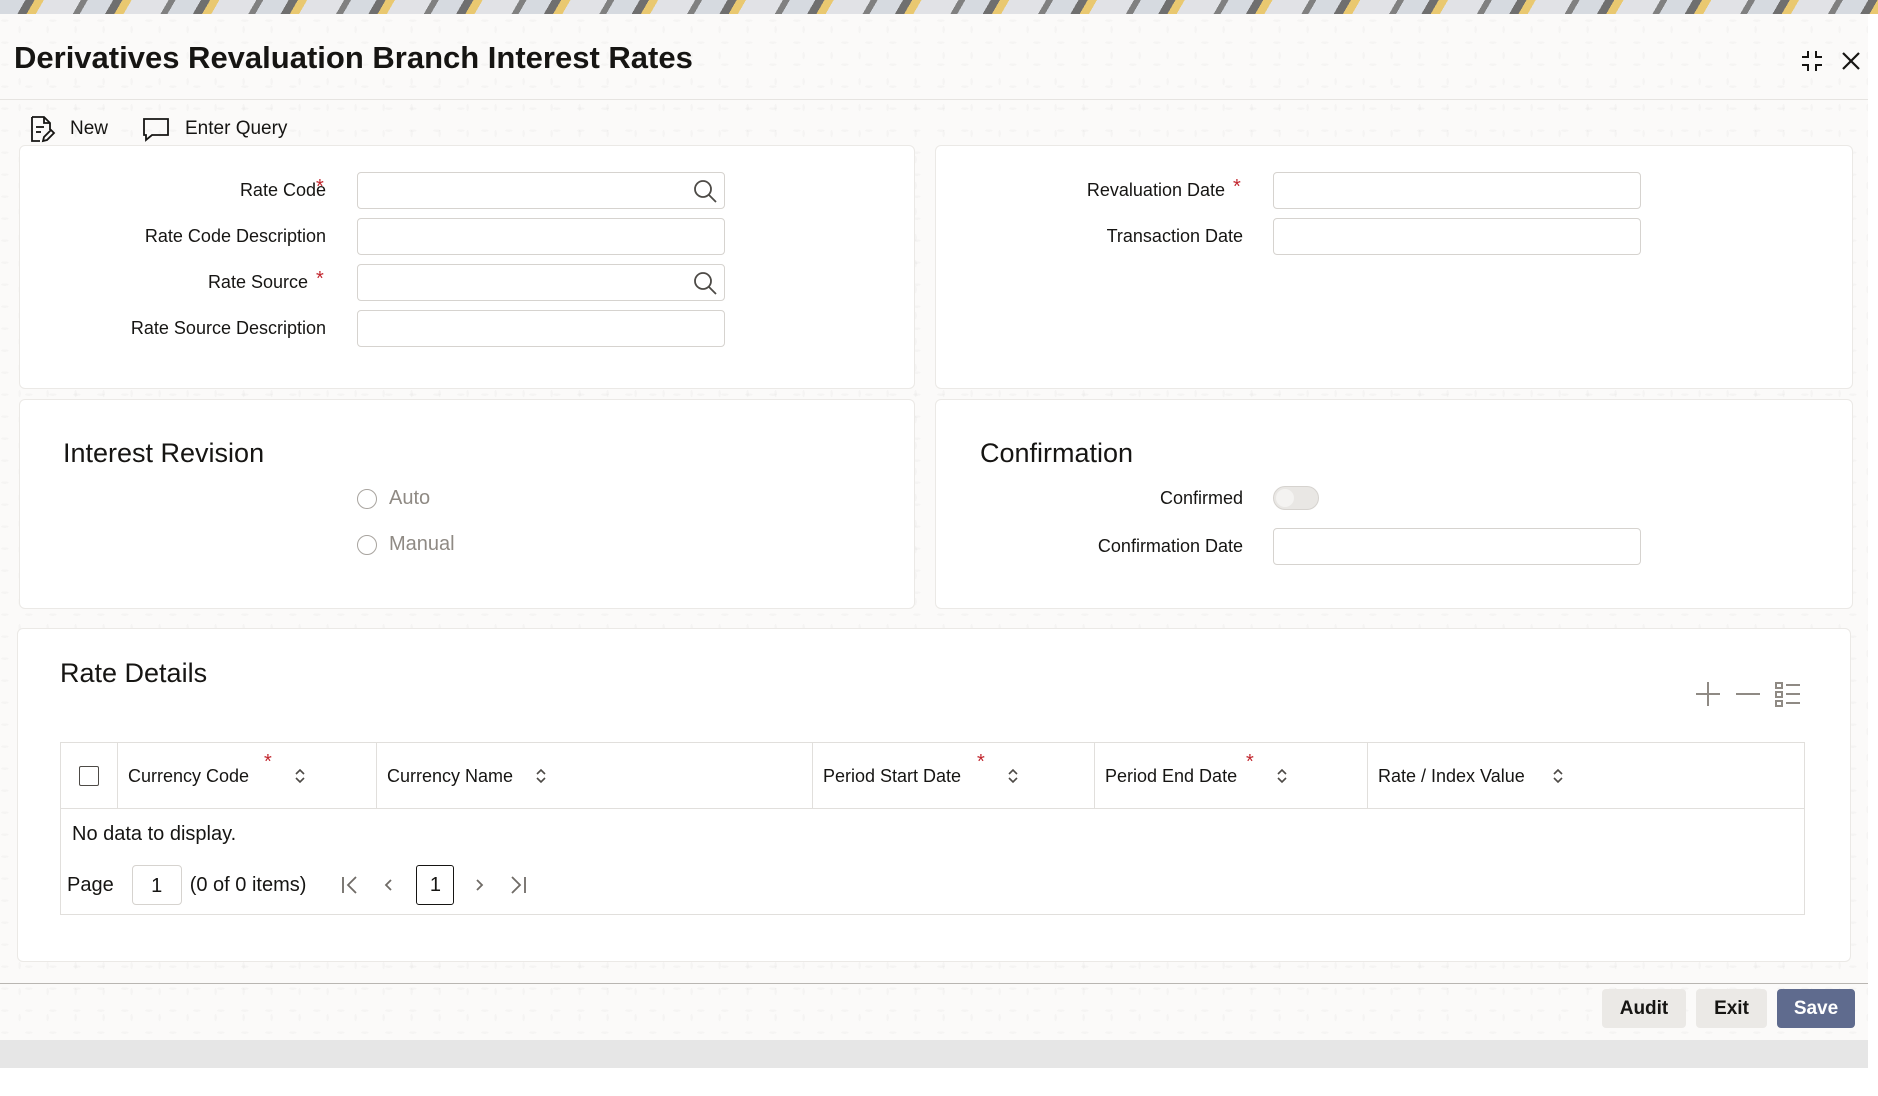 The height and width of the screenshot is (1096, 1878). I want to click on window-top-strip, so click(939, 7).